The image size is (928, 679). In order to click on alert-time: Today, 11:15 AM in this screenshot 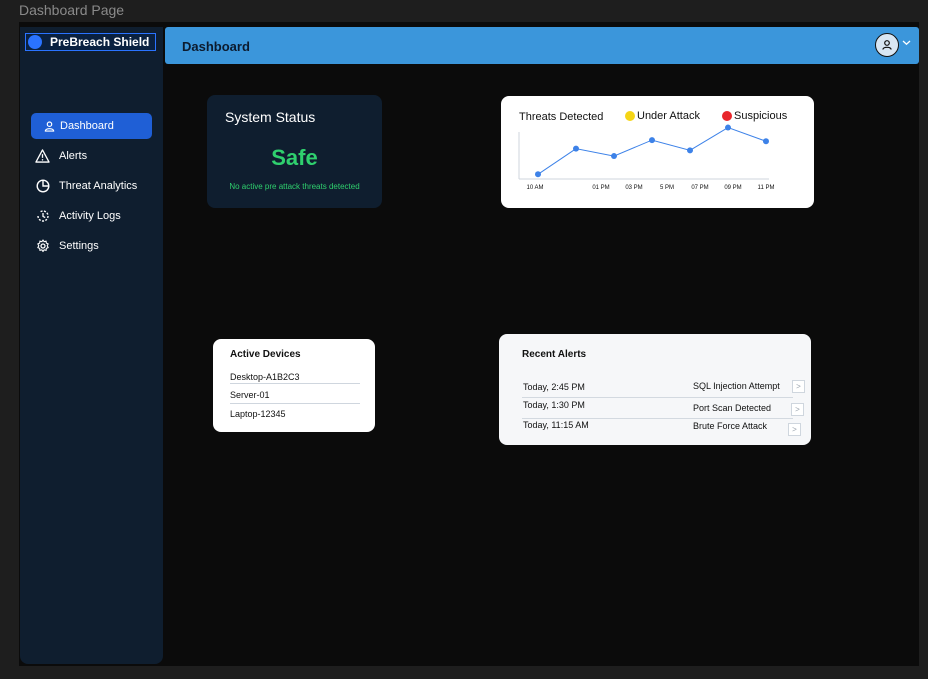, I will do `click(556, 425)`.